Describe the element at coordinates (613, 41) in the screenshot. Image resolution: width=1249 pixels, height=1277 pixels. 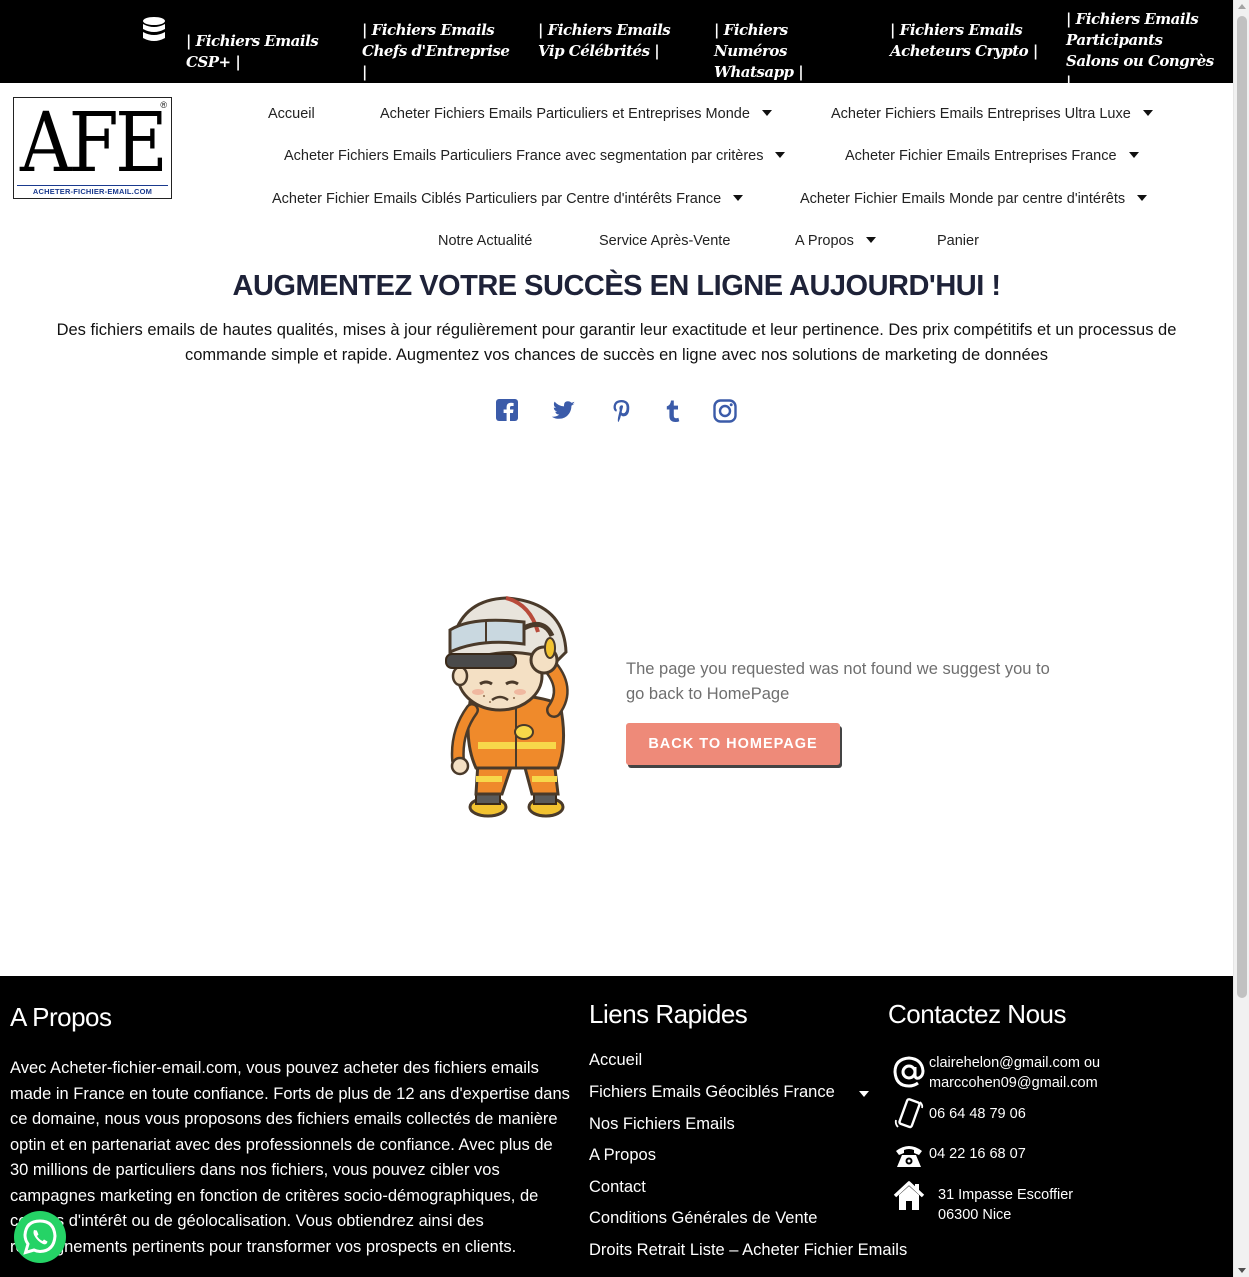
I see `top-link-vip: | Fichiers Emails Vip Célébrités |` at that location.